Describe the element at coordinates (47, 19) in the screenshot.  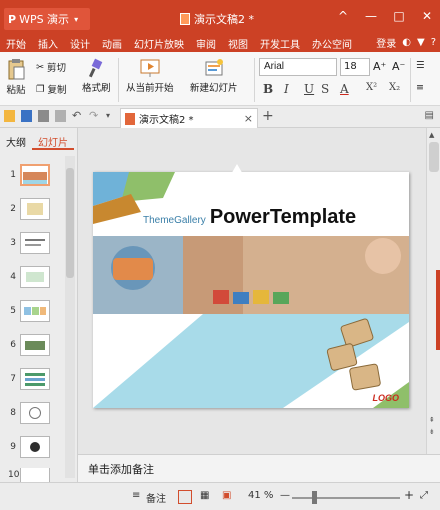
I see `app-menu-button: P WPS 演示 ▾` at that location.